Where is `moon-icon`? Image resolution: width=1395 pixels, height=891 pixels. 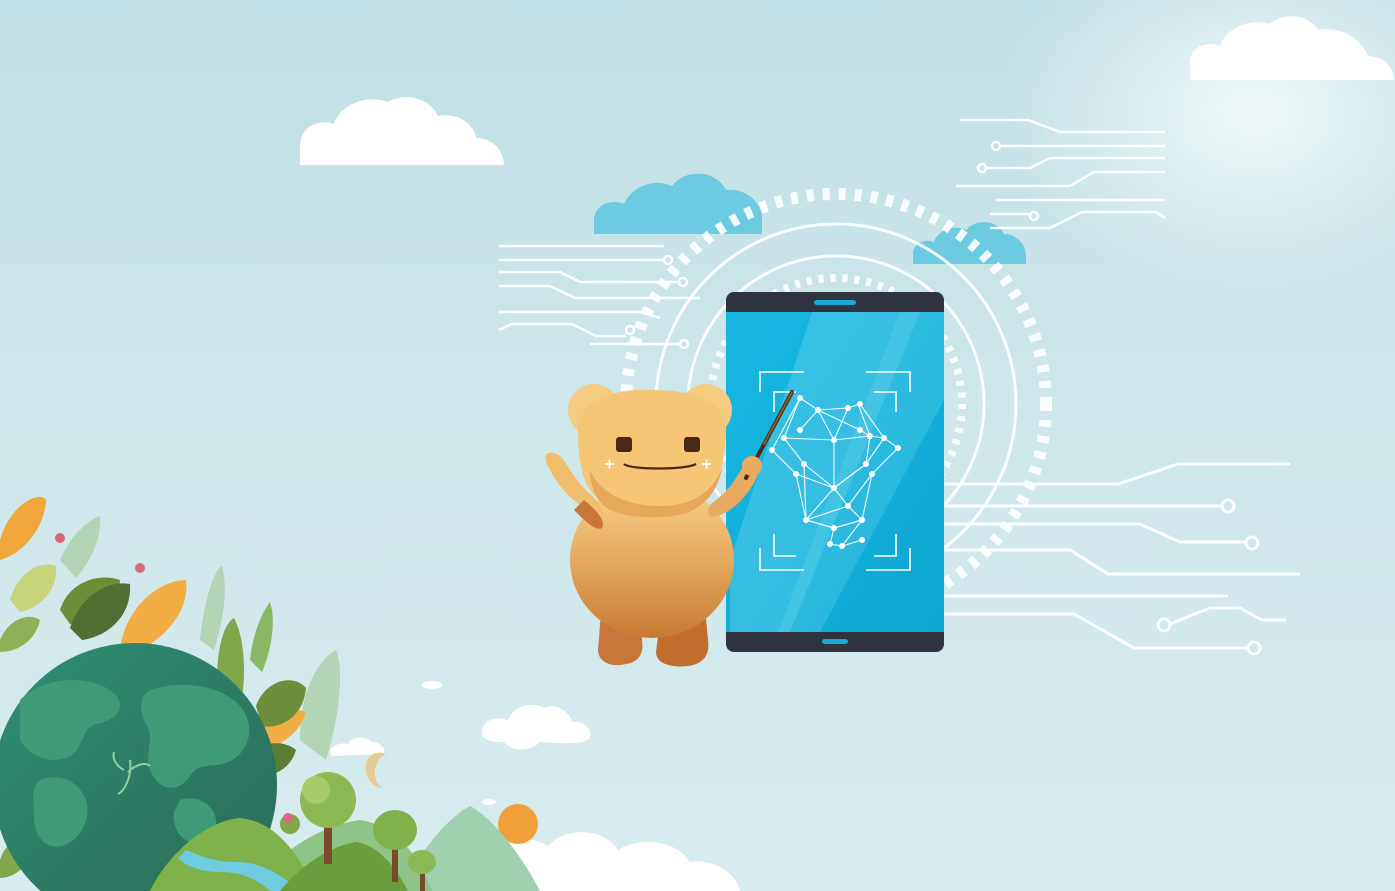 moon-icon is located at coordinates (375, 770).